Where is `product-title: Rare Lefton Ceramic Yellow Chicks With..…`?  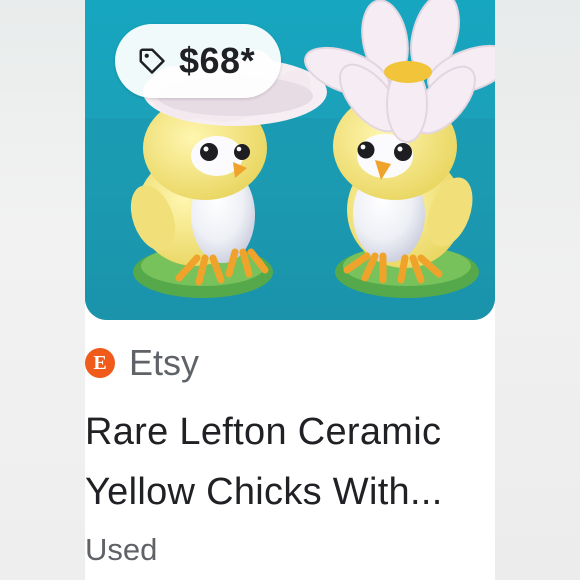 product-title: Rare Lefton Ceramic Yellow Chicks With..… is located at coordinates (295, 462).